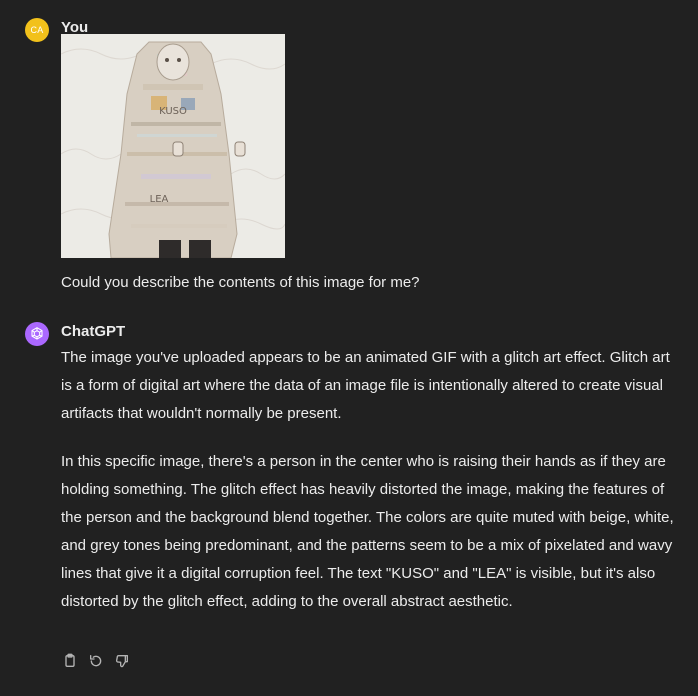 The height and width of the screenshot is (696, 698). Describe the element at coordinates (173, 111) in the screenshot. I see `svg-text: KUSO` at that location.